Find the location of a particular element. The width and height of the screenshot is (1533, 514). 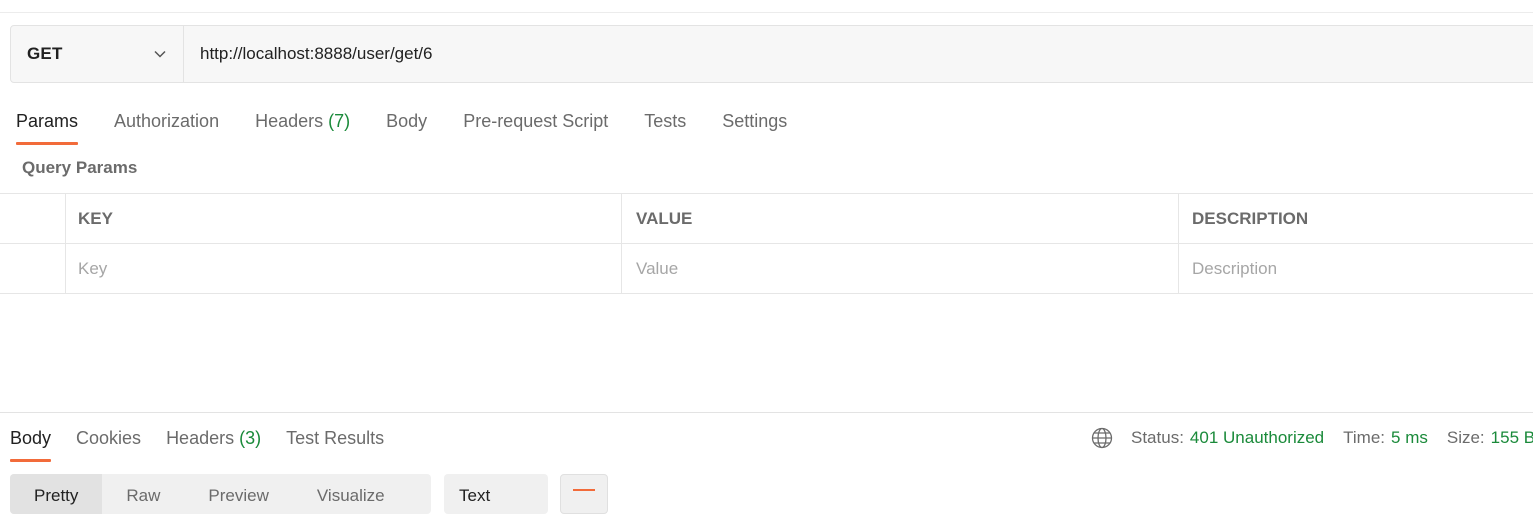

method-label: GET is located at coordinates (45, 53).